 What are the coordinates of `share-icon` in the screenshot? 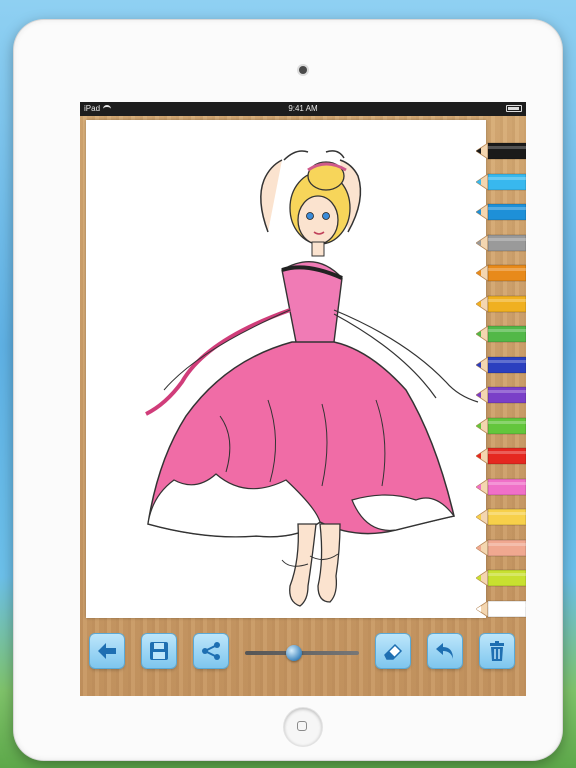 It's located at (211, 651).